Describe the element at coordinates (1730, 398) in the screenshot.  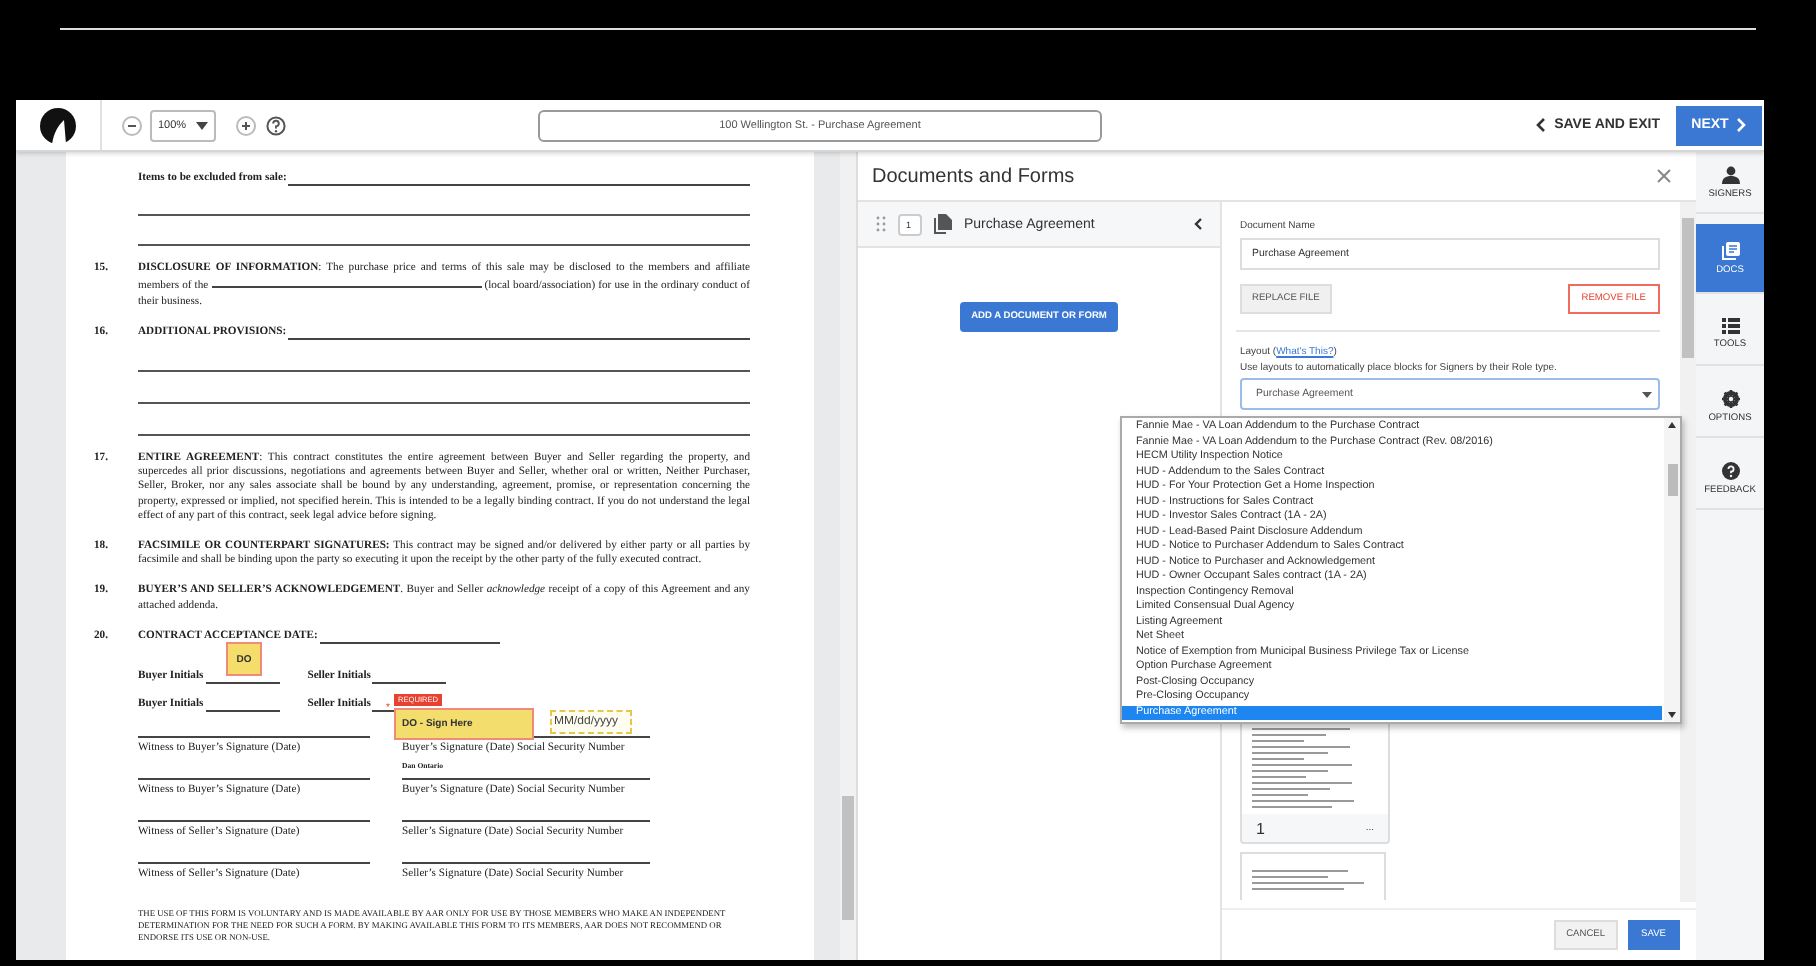
I see `settings-icon` at that location.